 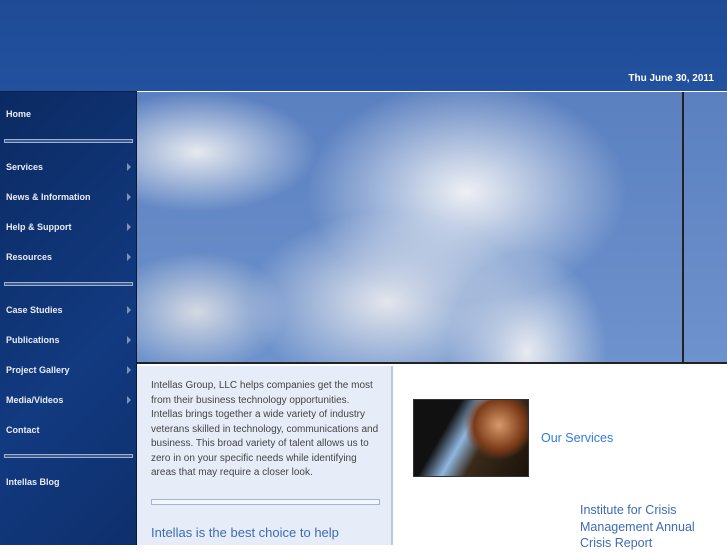 I want to click on nav-item-label: Case Studies, so click(x=34, y=310).